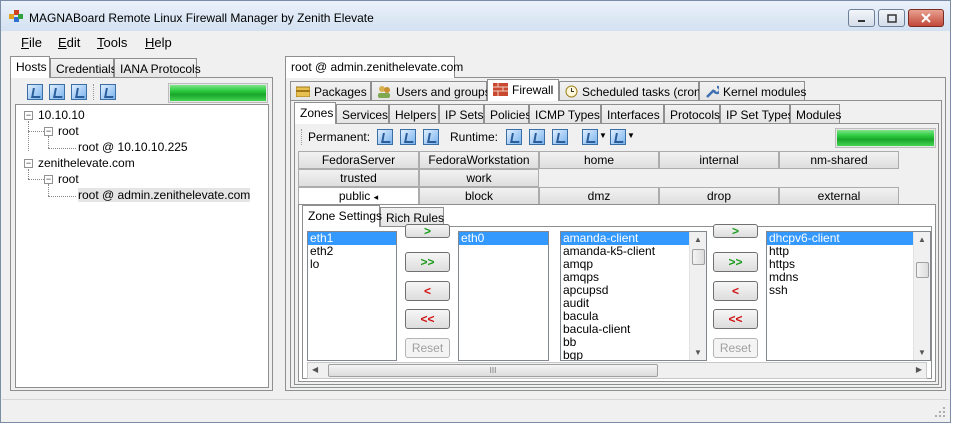 Image resolution: width=954 pixels, height=428 pixels. Describe the element at coordinates (35, 92) in the screenshot. I see `add-host-icon` at that location.